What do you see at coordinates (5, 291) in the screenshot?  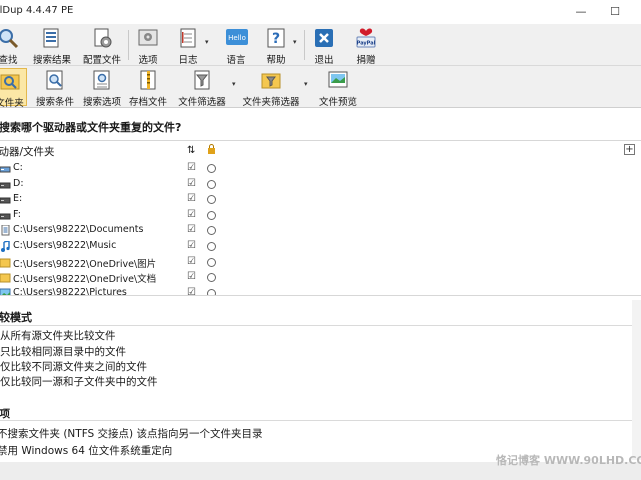 I see `pictures-icon` at bounding box center [5, 291].